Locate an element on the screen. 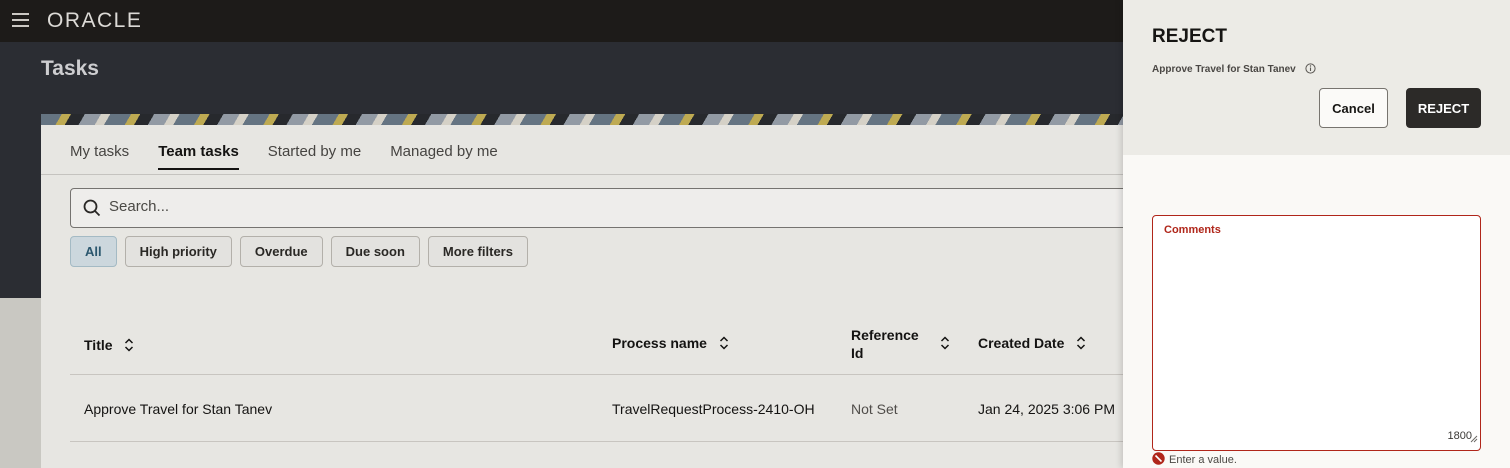 Image resolution: width=1510 pixels, height=468 pixels. column-header-reference-id: Reference Id is located at coordinates (886, 344).